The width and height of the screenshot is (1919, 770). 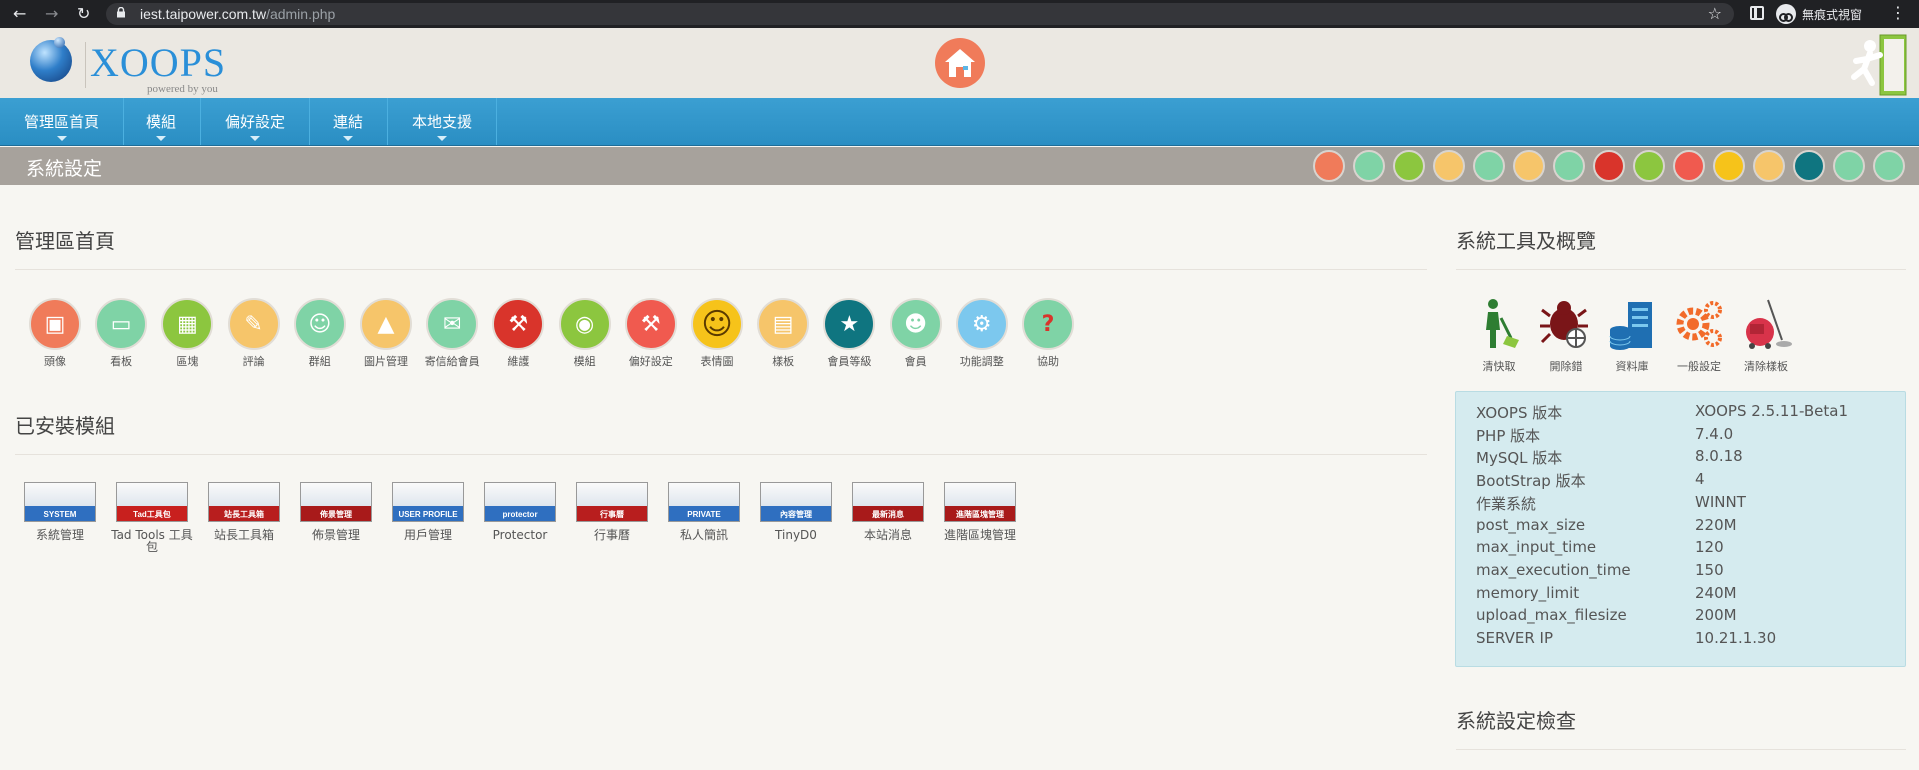 I want to click on menu-label: 管理區首頁, so click(x=62, y=122).